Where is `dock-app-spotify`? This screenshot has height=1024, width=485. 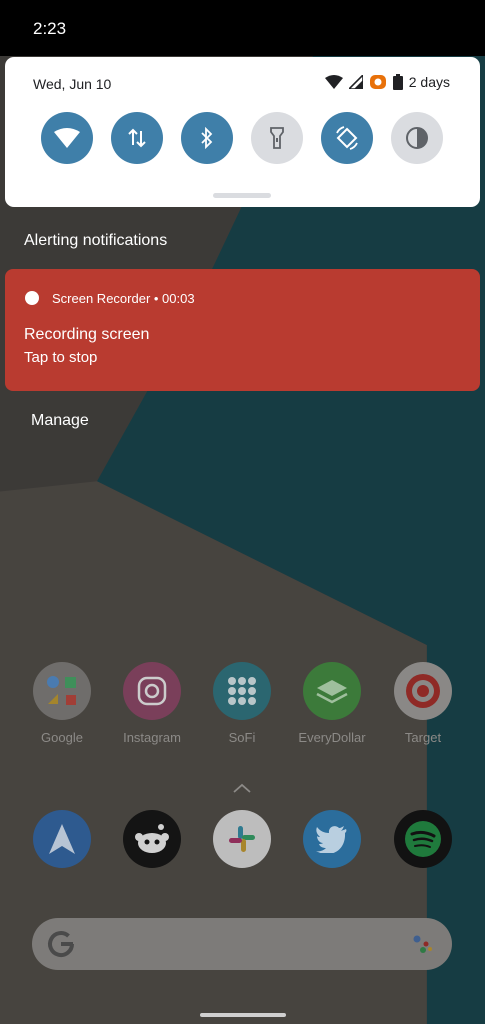 dock-app-spotify is located at coordinates (423, 839).